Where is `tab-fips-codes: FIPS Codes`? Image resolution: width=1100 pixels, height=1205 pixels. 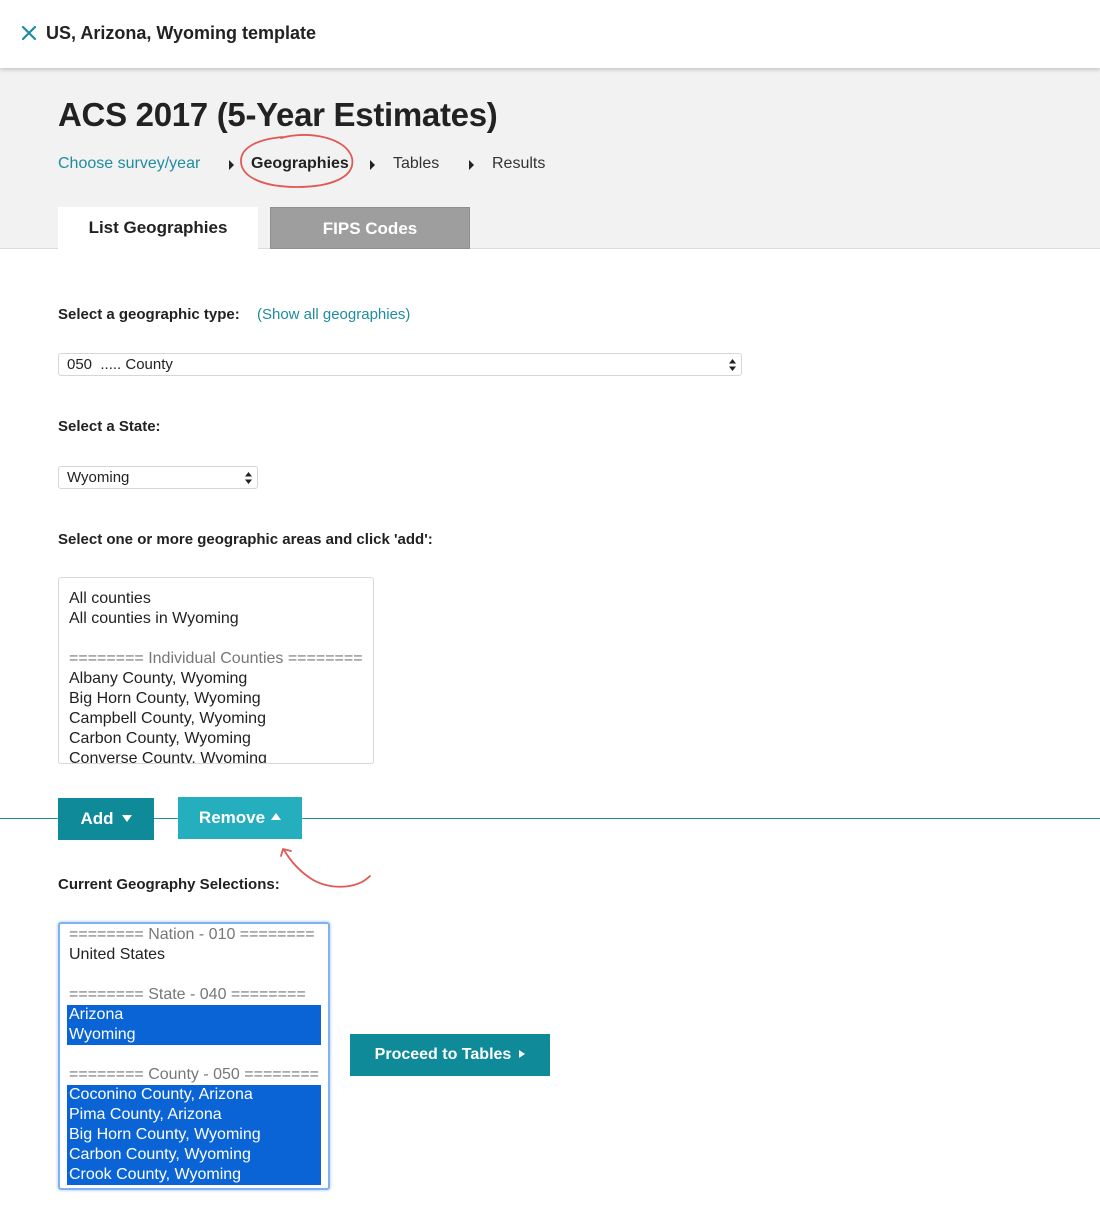 tab-fips-codes: FIPS Codes is located at coordinates (370, 228).